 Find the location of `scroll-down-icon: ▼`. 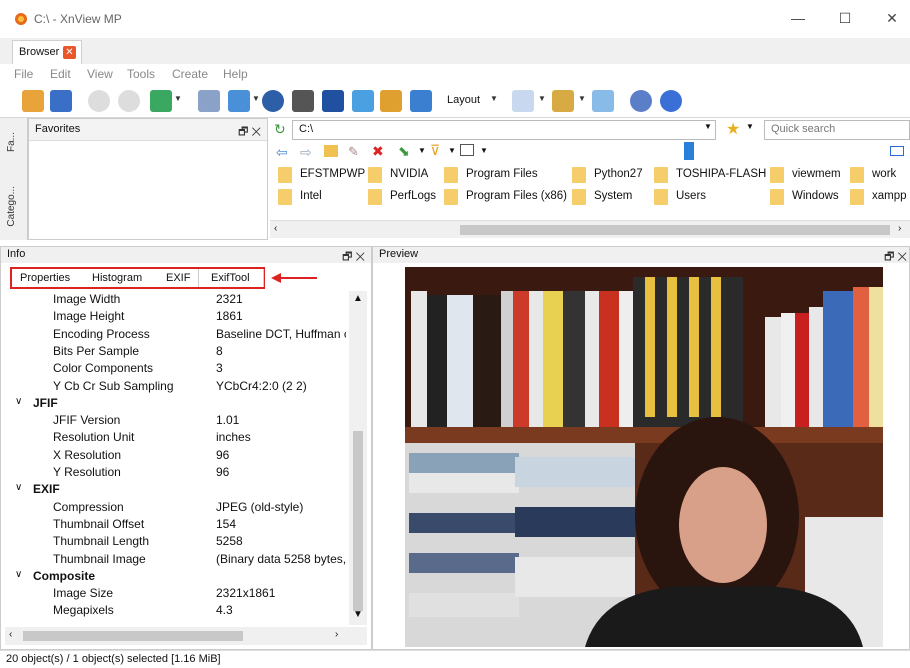

scroll-down-icon: ▼ is located at coordinates (358, 614).